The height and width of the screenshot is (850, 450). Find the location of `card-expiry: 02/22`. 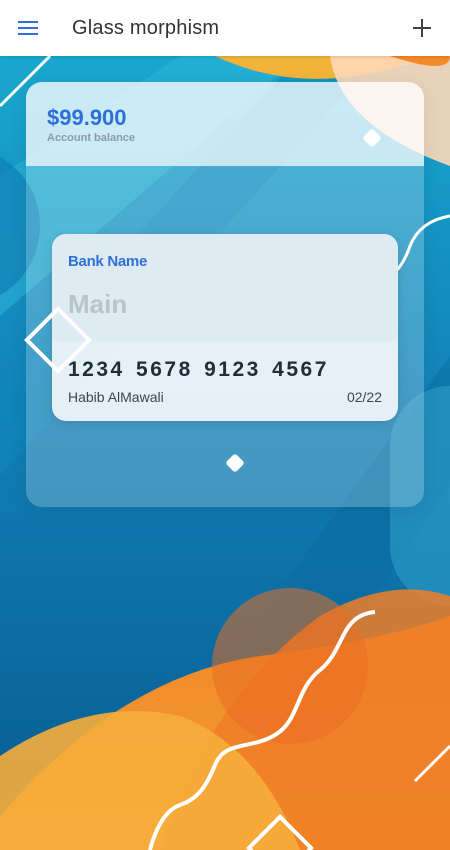

card-expiry: 02/22 is located at coordinates (364, 397).